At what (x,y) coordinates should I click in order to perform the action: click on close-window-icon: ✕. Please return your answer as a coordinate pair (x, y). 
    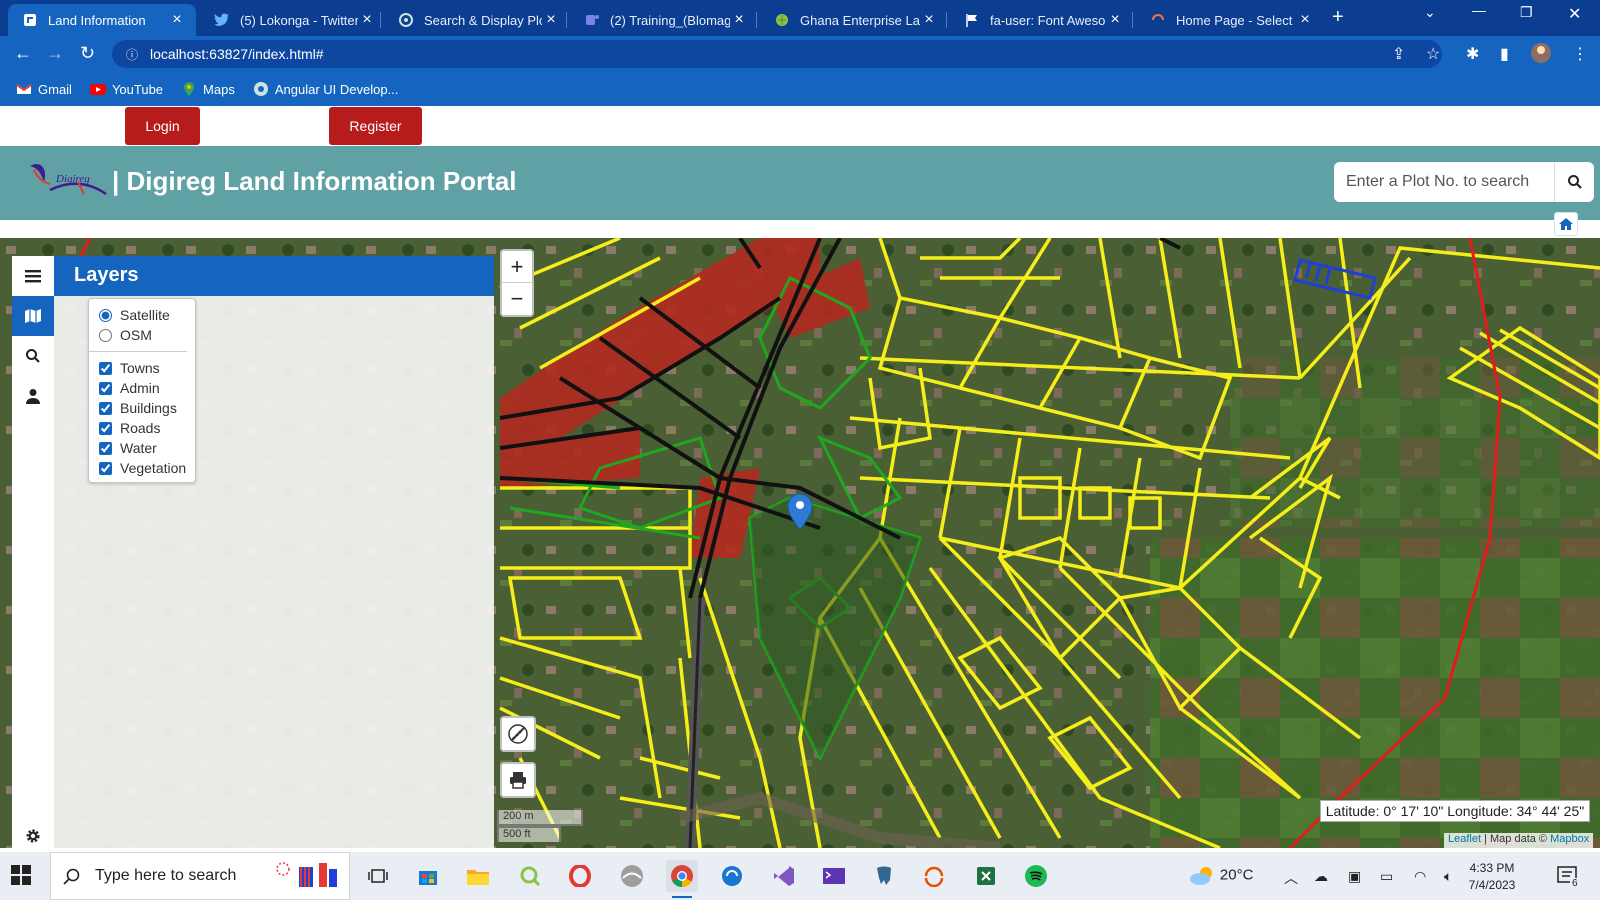
    Looking at the image, I should click on (1574, 14).